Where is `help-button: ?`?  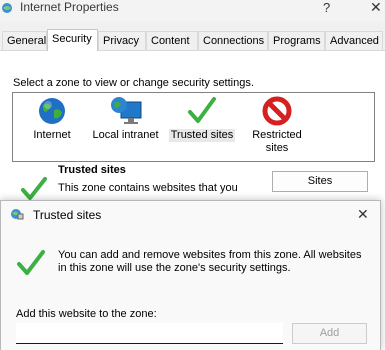
help-button: ? is located at coordinates (326, 7).